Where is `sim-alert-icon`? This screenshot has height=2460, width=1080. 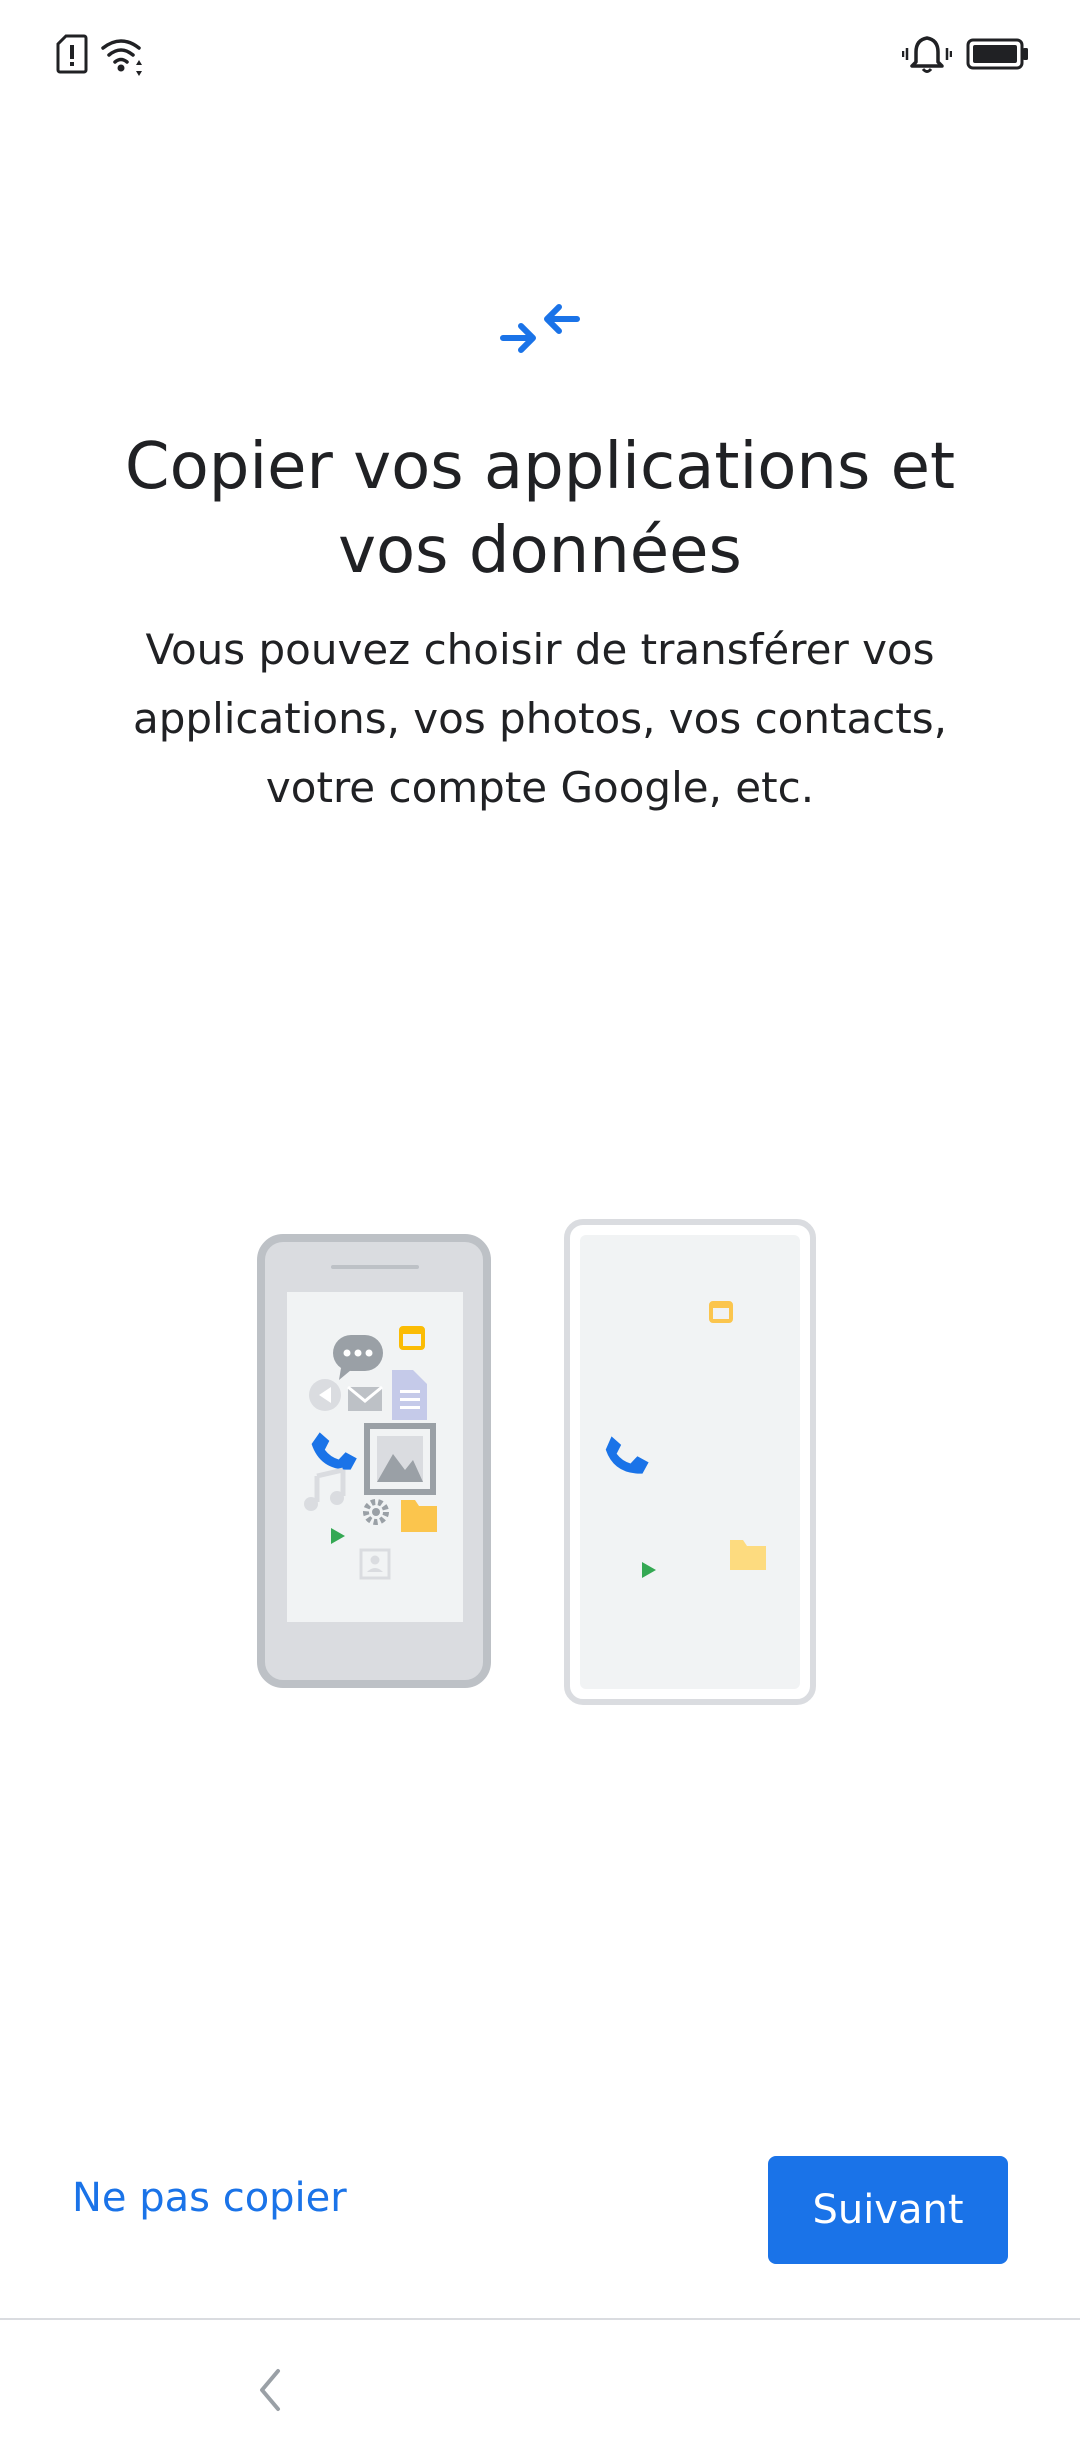
sim-alert-icon is located at coordinates (72, 54).